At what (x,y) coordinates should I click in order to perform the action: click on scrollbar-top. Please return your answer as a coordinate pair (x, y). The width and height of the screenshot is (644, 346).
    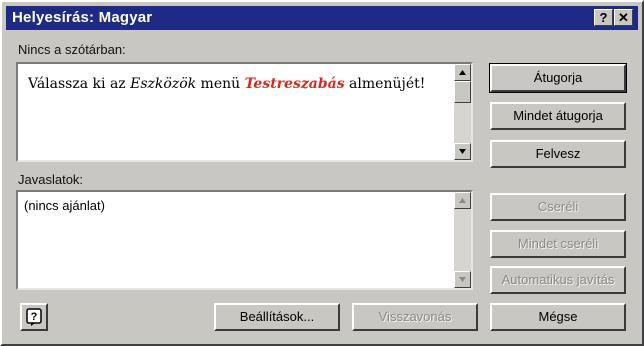
    Looking at the image, I should click on (462, 112).